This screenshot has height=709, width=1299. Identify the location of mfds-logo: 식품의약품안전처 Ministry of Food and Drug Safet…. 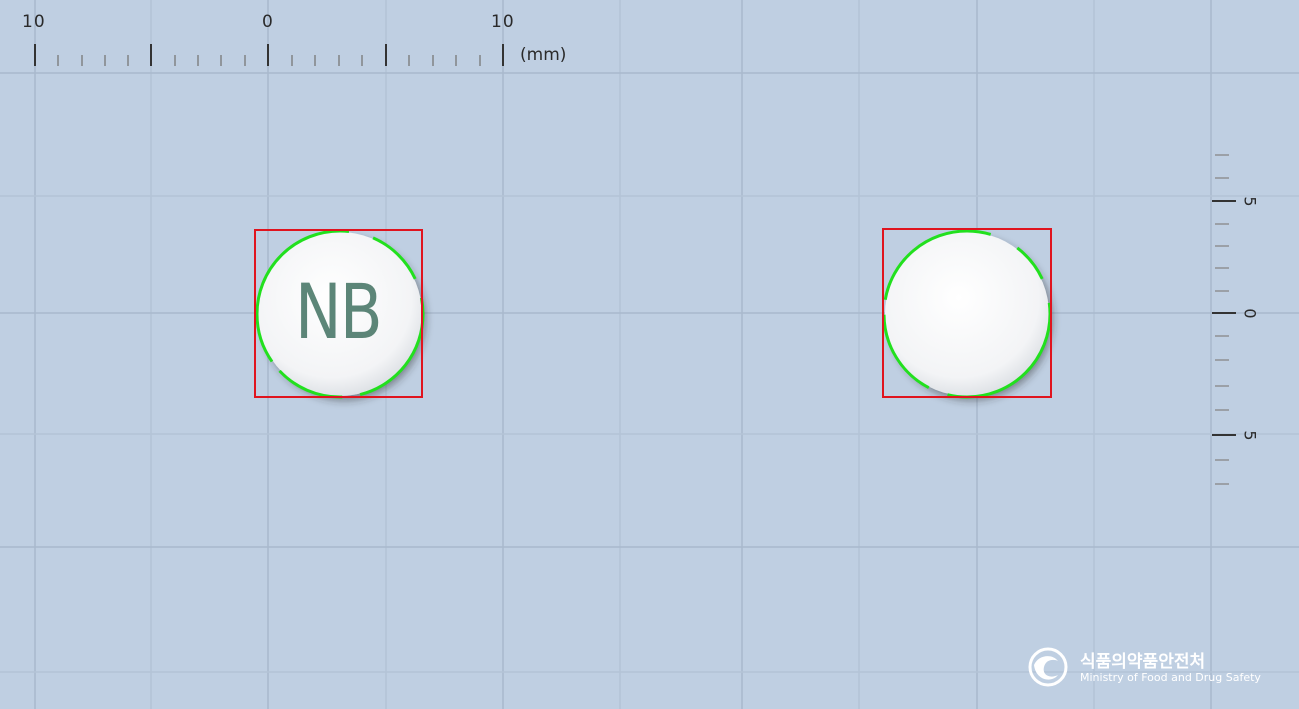
(1153, 670).